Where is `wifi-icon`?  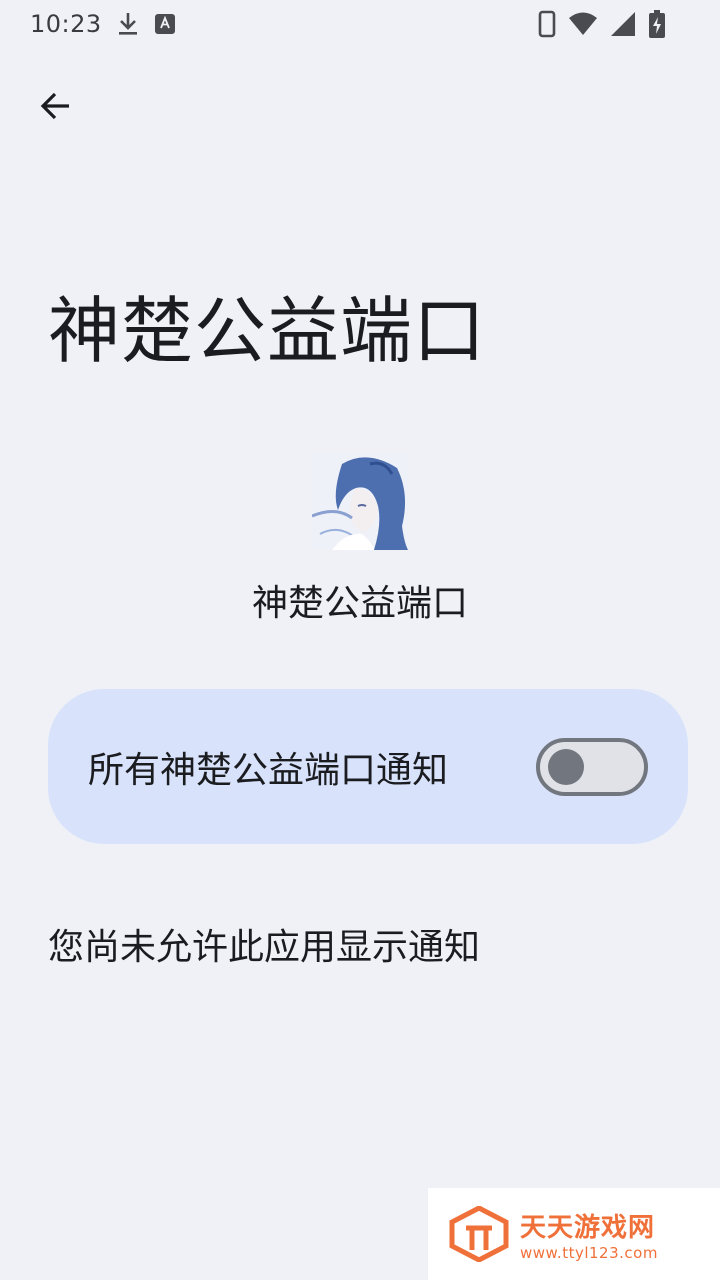 wifi-icon is located at coordinates (583, 24).